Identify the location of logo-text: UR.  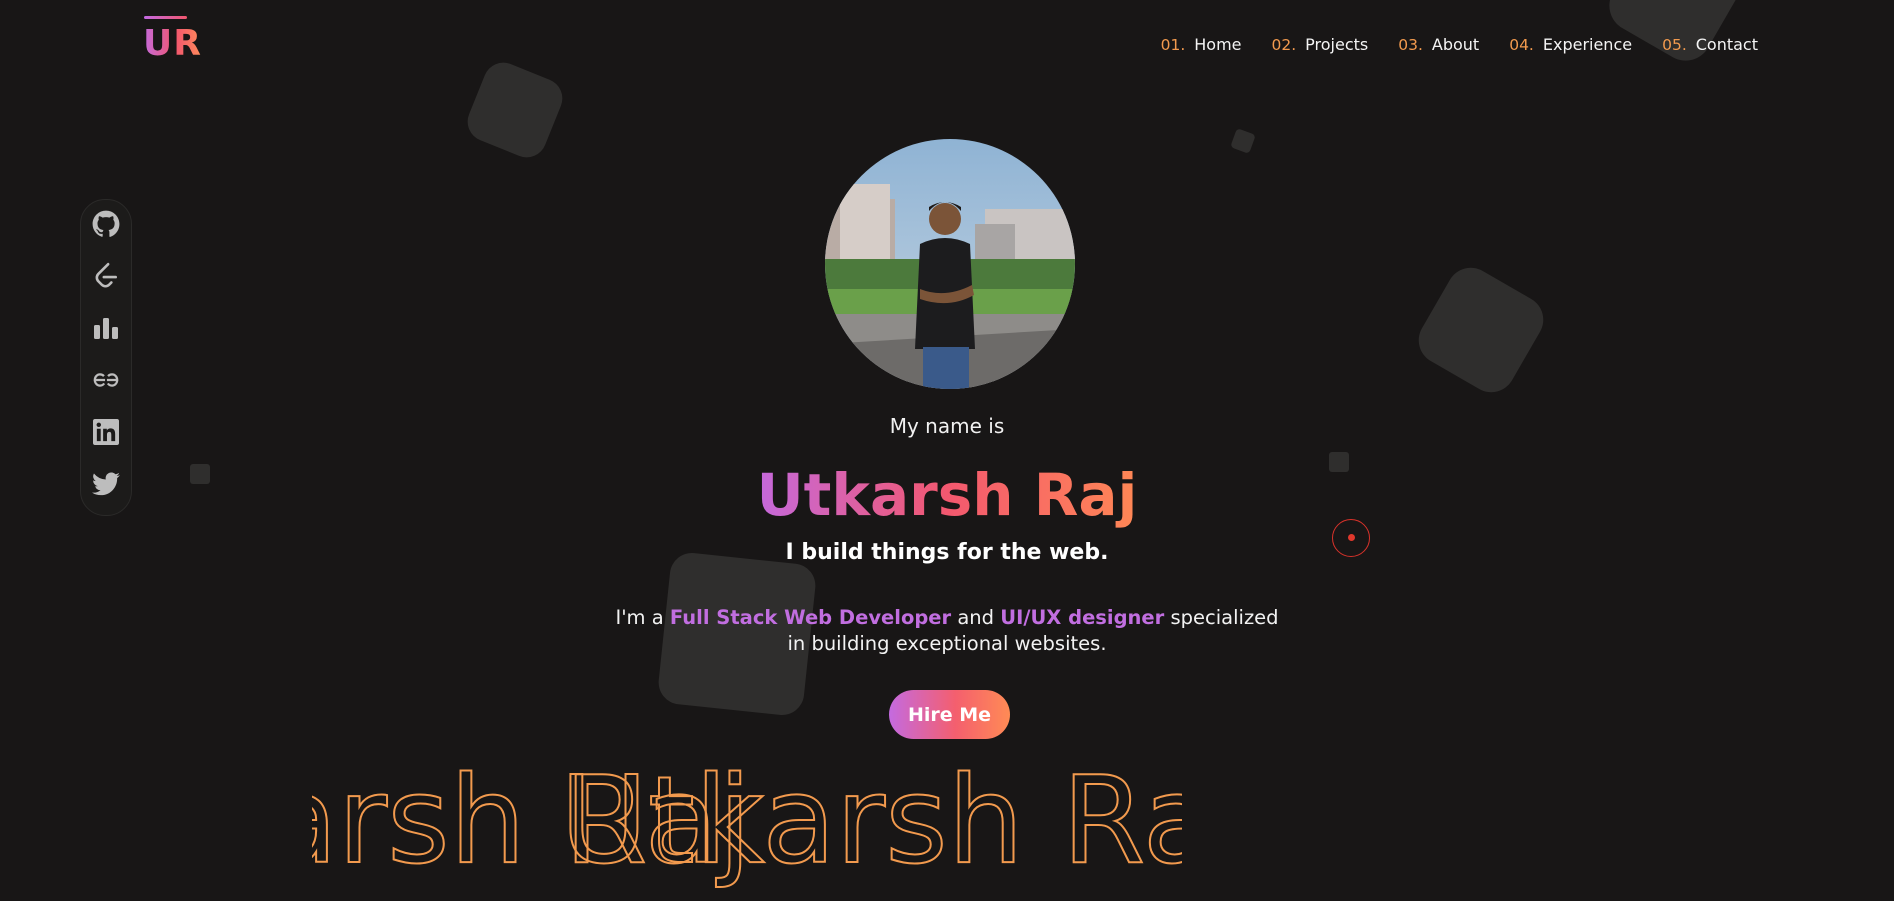
(172, 43).